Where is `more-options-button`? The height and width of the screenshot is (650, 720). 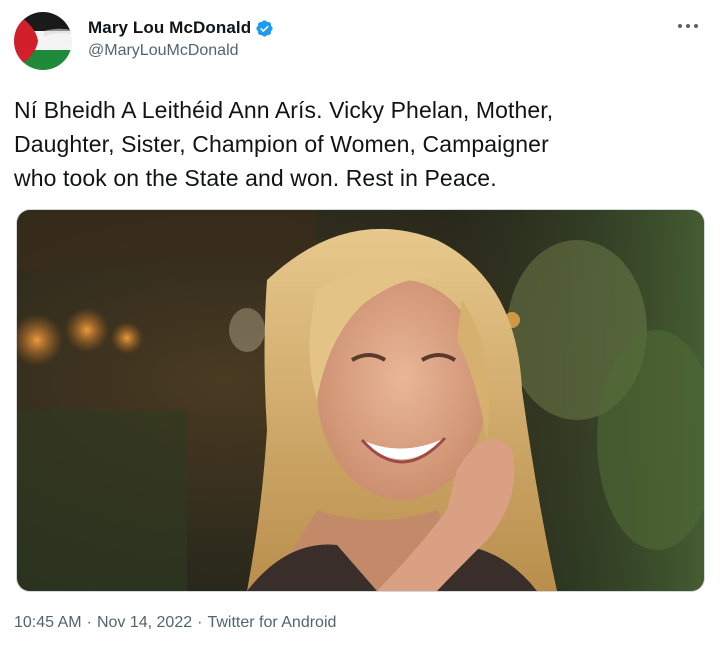
more-options-button is located at coordinates (688, 26).